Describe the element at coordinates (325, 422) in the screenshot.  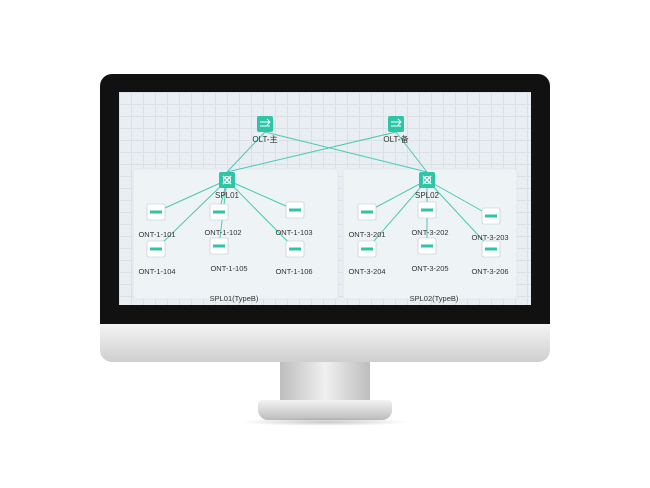
I see `stand-shadow` at that location.